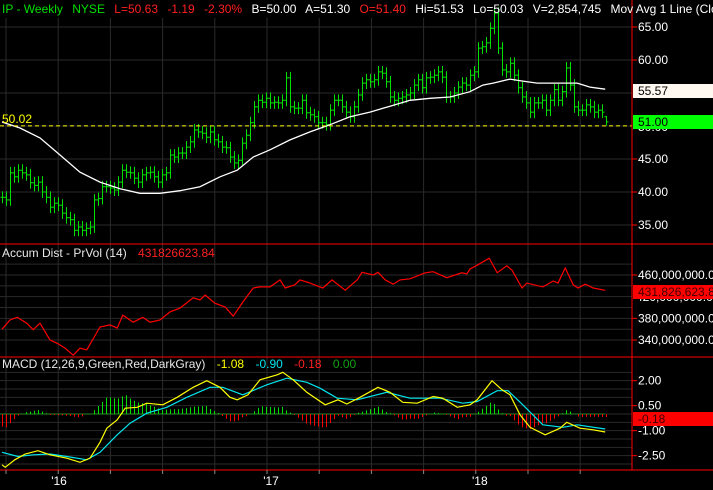 This screenshot has height=490, width=713. What do you see at coordinates (652, 456) in the screenshot?
I see `macd-axis-label: -2.50` at bounding box center [652, 456].